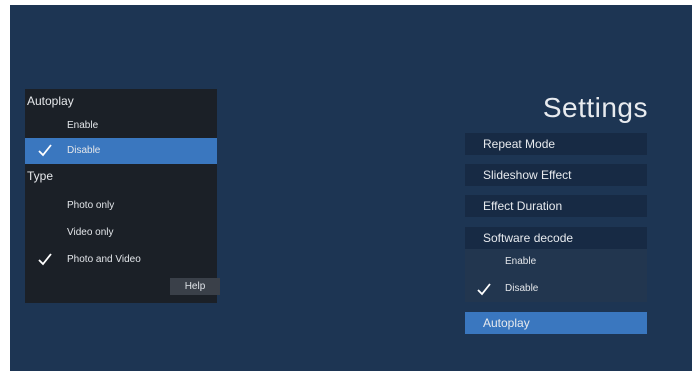 The height and width of the screenshot is (381, 699). I want to click on software-decode-option-enable: Enable, so click(556, 262).